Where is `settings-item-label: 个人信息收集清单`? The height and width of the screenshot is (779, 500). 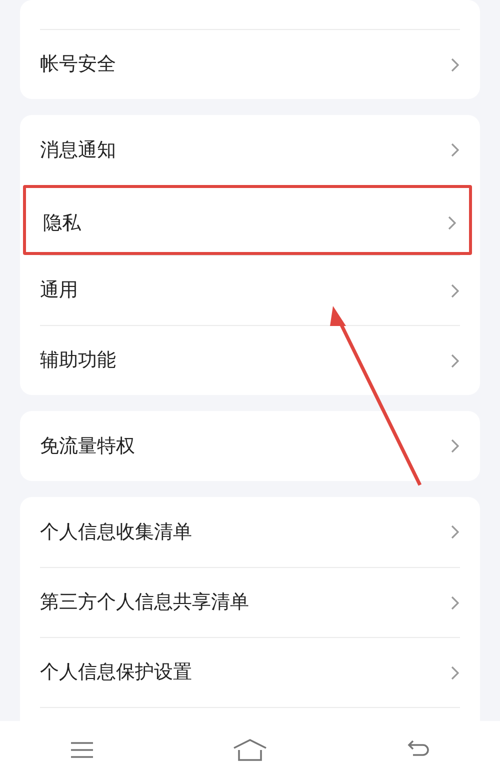
settings-item-label: 个人信息收集清单 is located at coordinates (116, 532).